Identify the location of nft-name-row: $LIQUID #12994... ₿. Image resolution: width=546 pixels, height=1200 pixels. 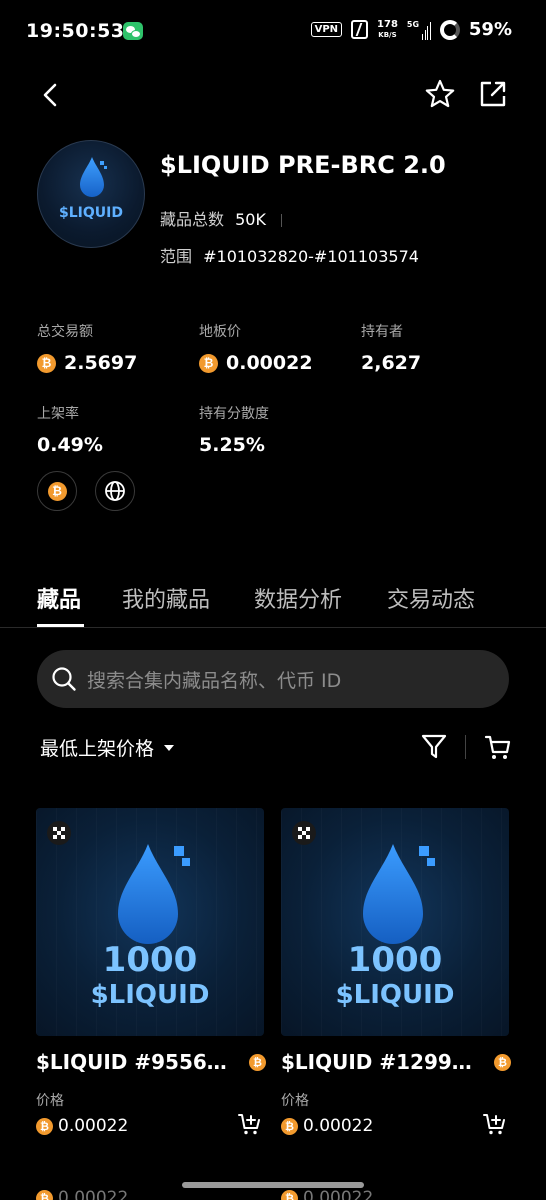
(396, 1064).